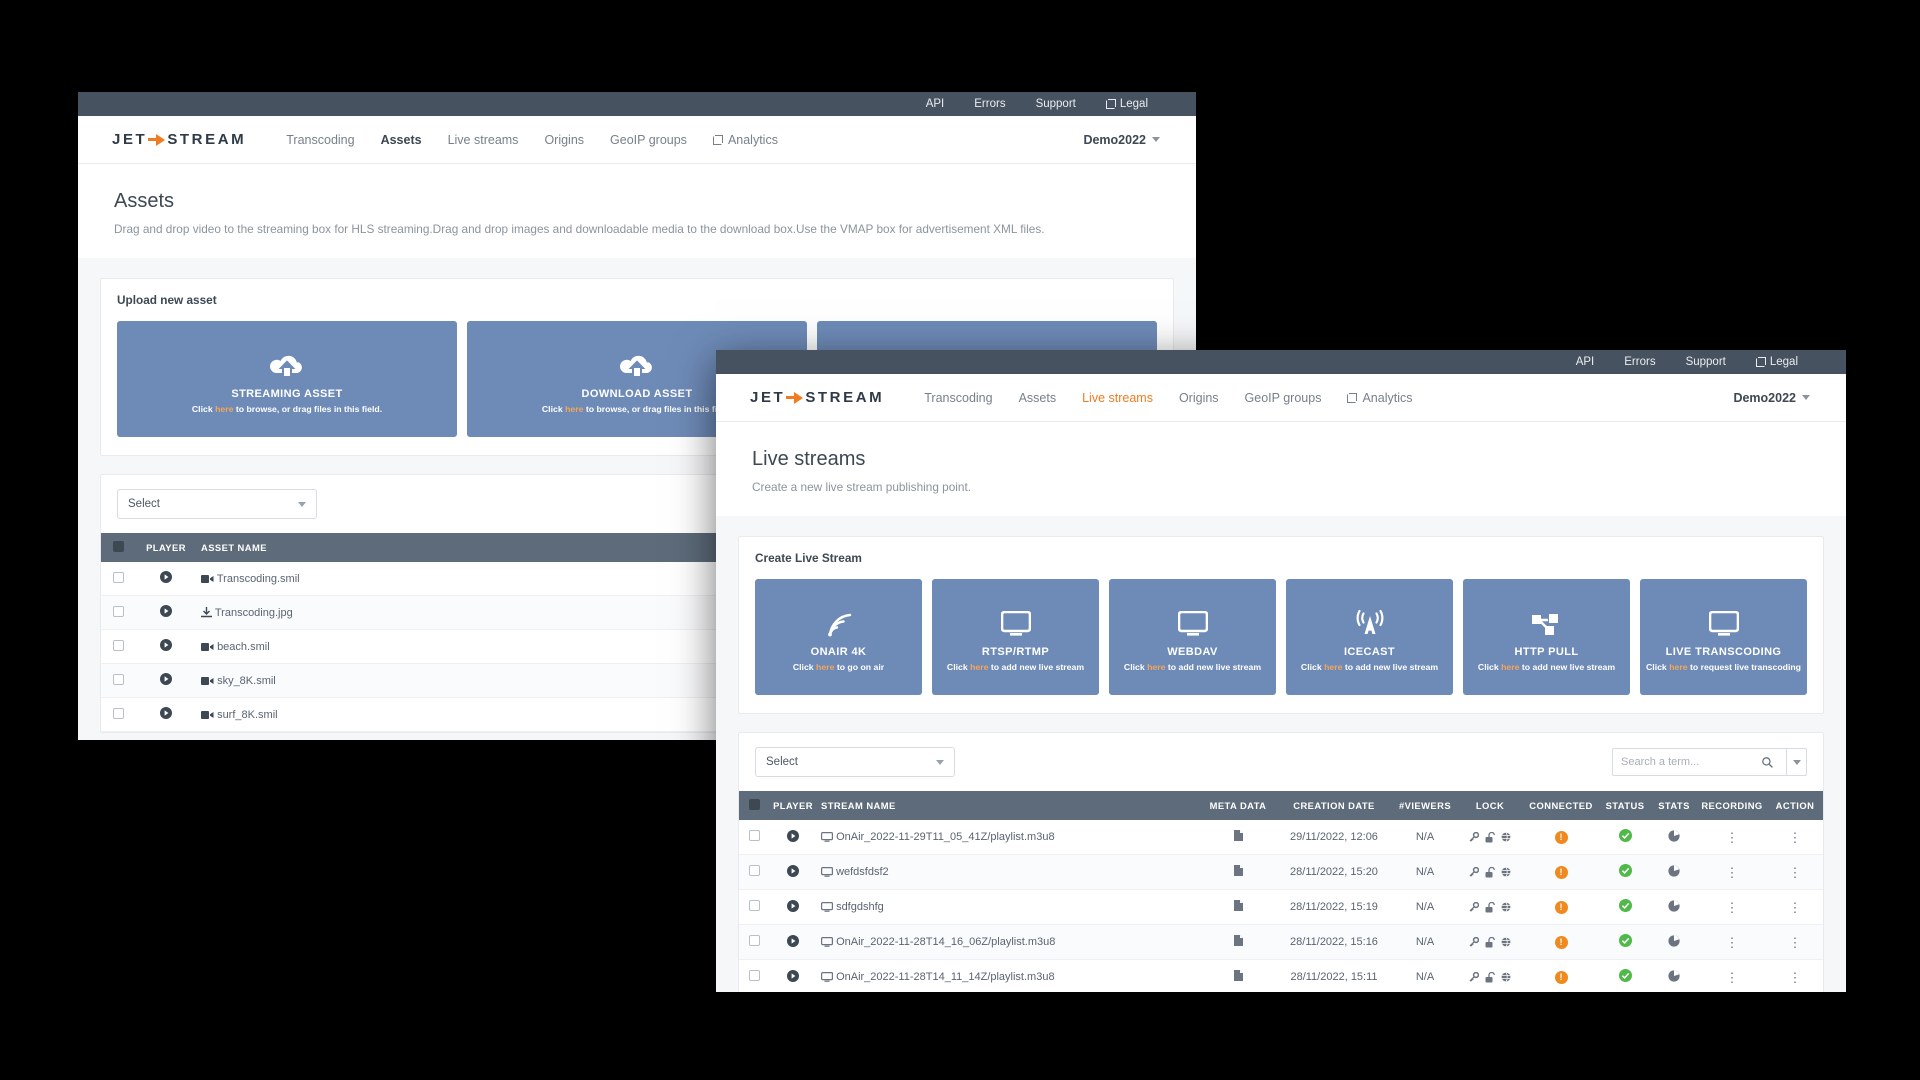 Image resolution: width=1920 pixels, height=1080 pixels. Describe the element at coordinates (1688, 762) in the screenshot. I see `search-input` at that location.